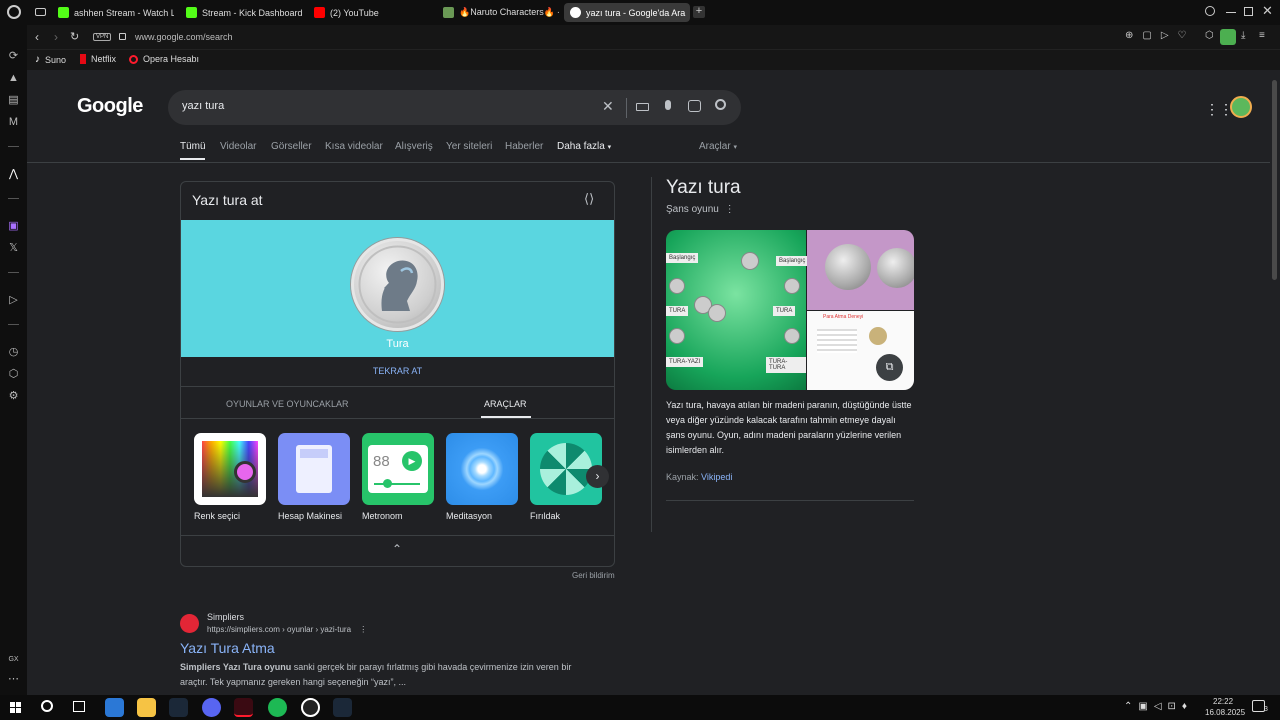 The width and height of the screenshot is (1280, 720). I want to click on collapse-chevron-icon: ⌃, so click(397, 549).